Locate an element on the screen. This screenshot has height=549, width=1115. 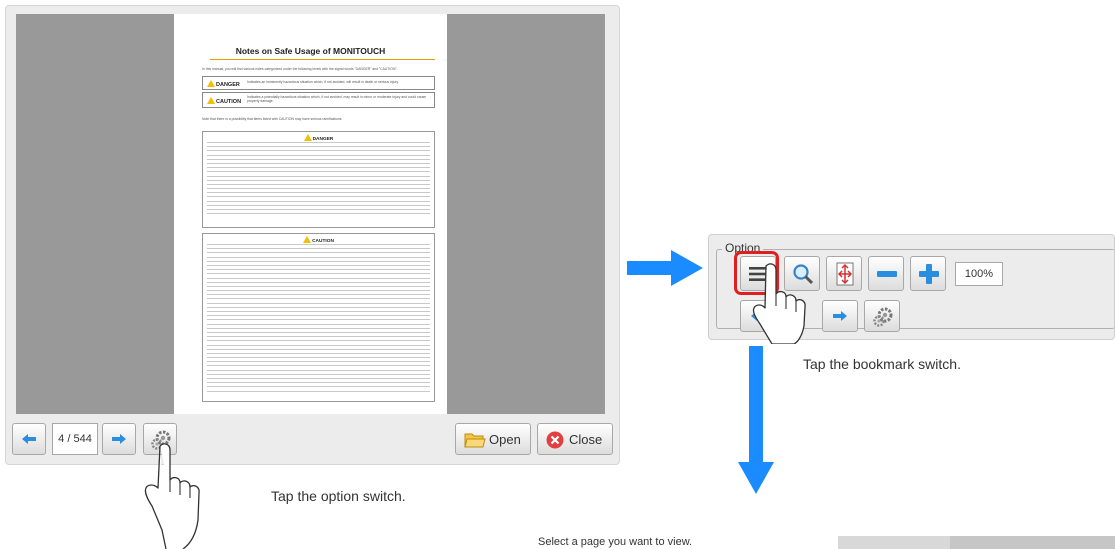
close-button-label: Close is located at coordinates (586, 439).